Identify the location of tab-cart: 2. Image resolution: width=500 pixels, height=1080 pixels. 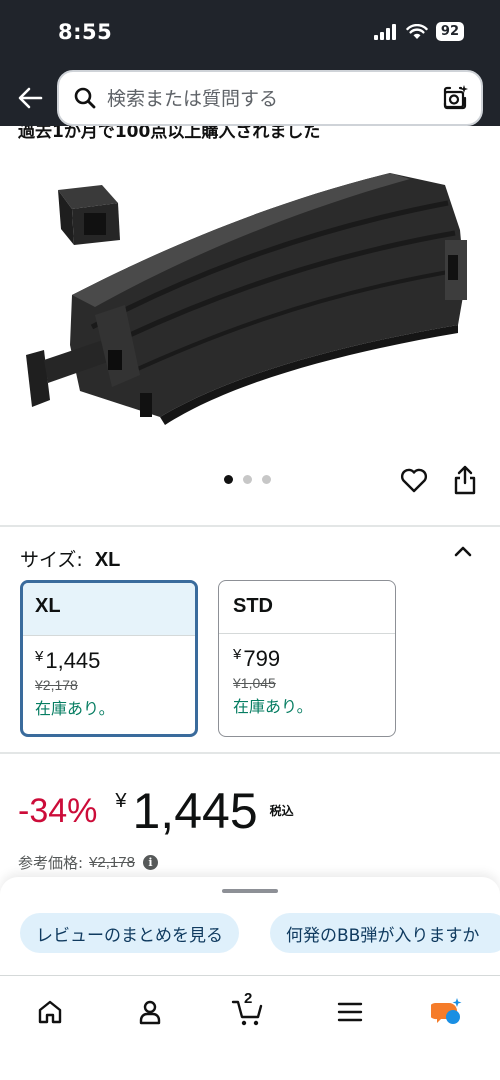
(248, 1010).